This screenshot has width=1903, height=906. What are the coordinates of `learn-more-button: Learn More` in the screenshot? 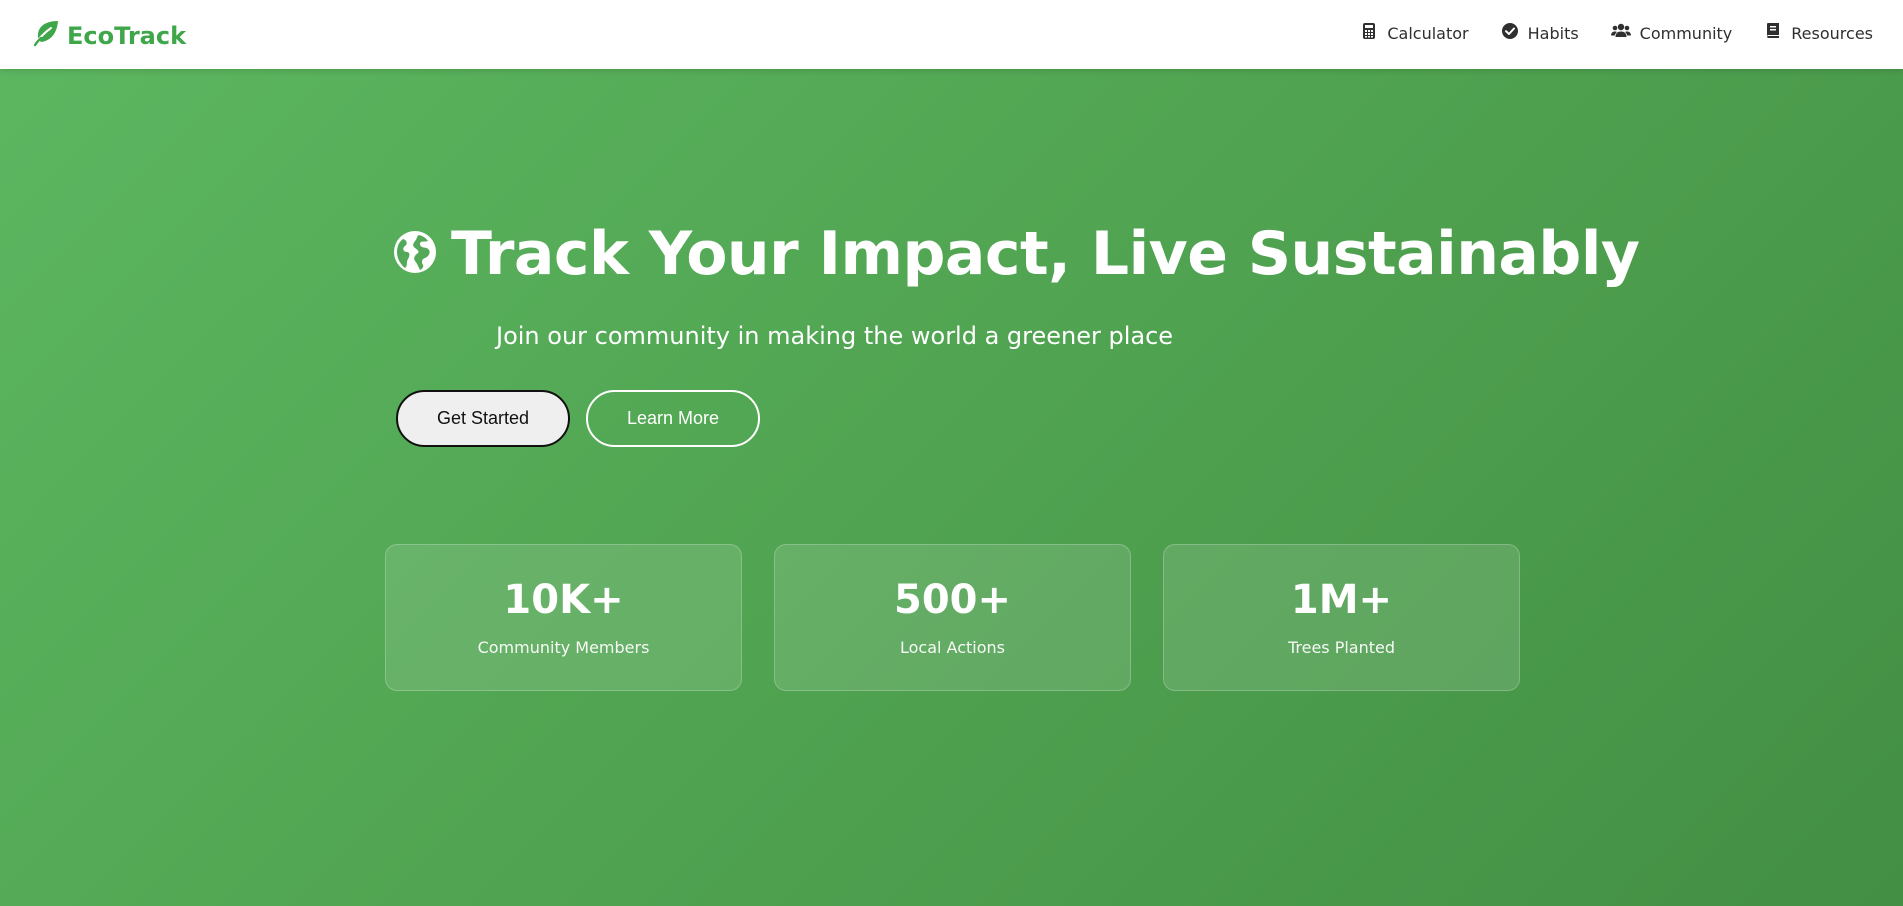 It's located at (673, 418).